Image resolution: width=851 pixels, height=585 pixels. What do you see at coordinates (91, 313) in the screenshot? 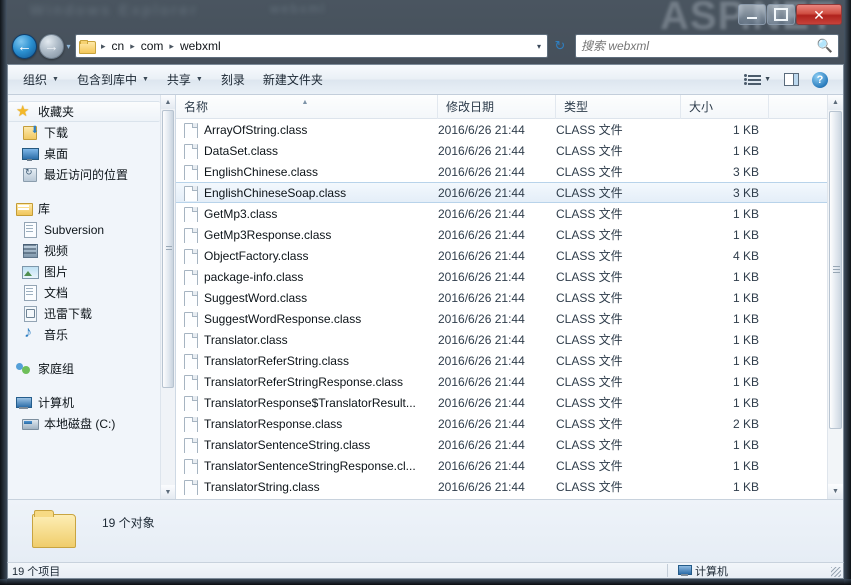
I see `sidebar-item-thunder-download: 迅雷下载` at bounding box center [91, 313].